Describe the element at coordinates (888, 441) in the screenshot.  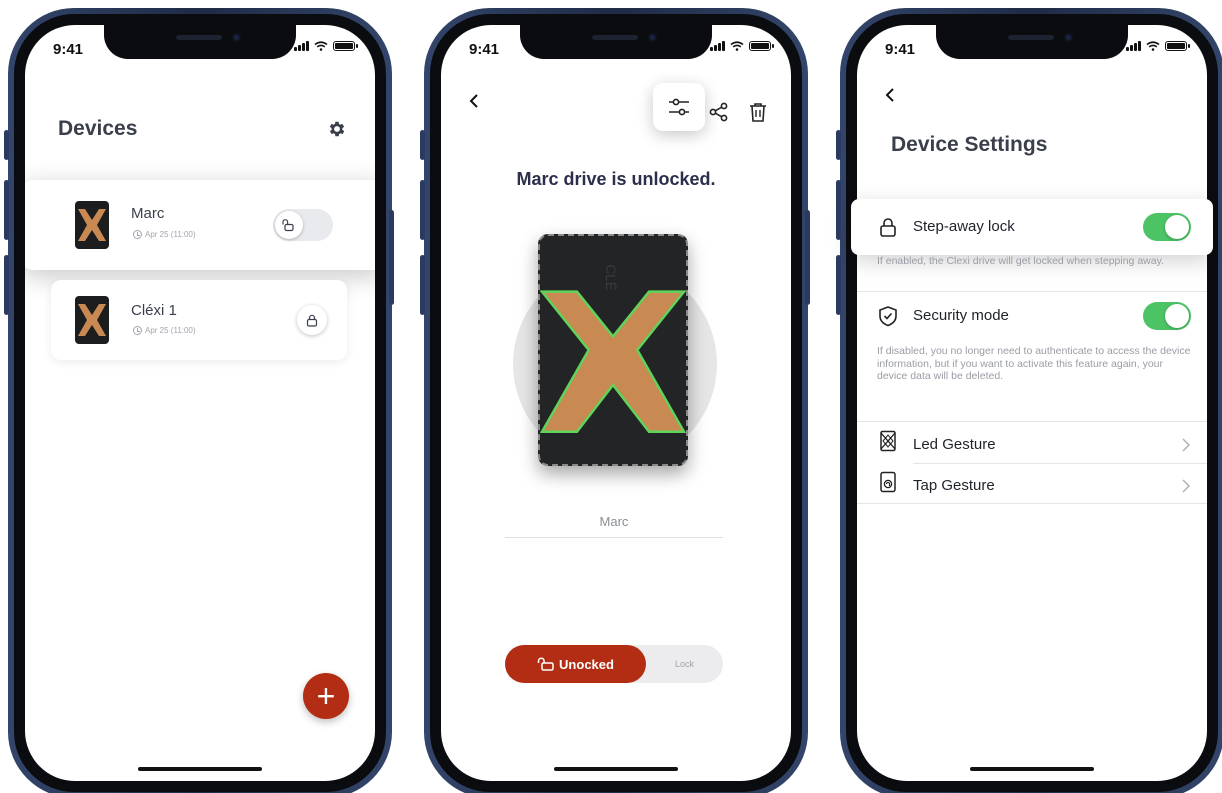
I see `led-gesture-icon` at that location.